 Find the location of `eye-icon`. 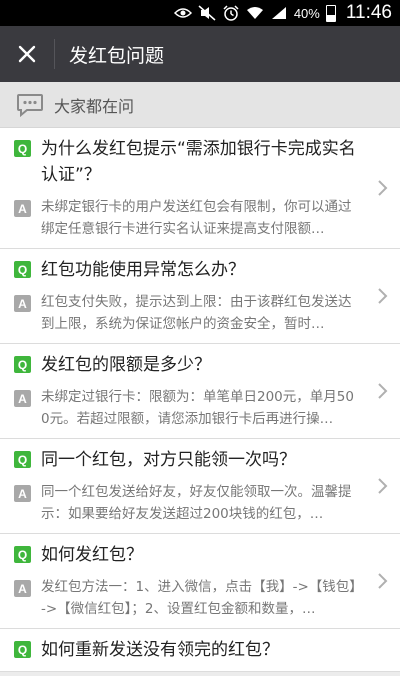

eye-icon is located at coordinates (182, 13).